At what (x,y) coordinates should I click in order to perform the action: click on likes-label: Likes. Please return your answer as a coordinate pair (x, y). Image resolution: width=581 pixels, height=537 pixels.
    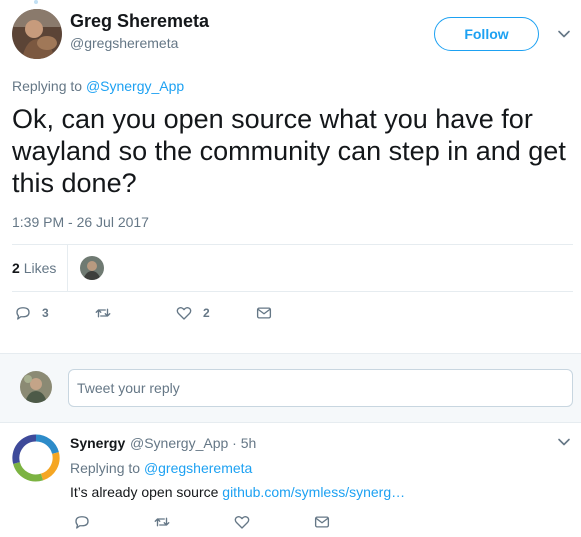
    Looking at the image, I should click on (40, 268).